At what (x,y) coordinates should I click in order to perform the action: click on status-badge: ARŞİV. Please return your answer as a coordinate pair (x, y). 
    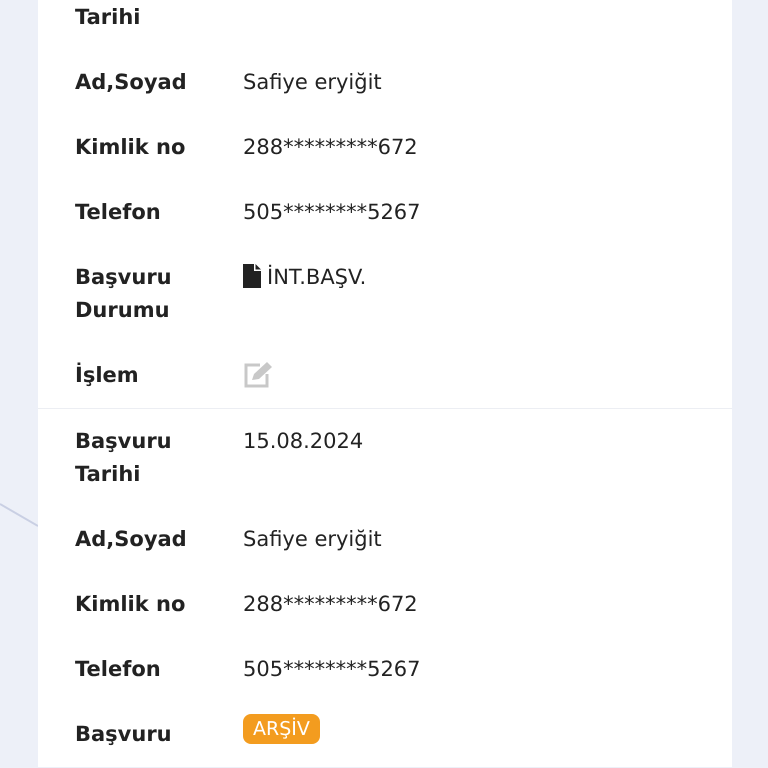
    Looking at the image, I should click on (281, 729).